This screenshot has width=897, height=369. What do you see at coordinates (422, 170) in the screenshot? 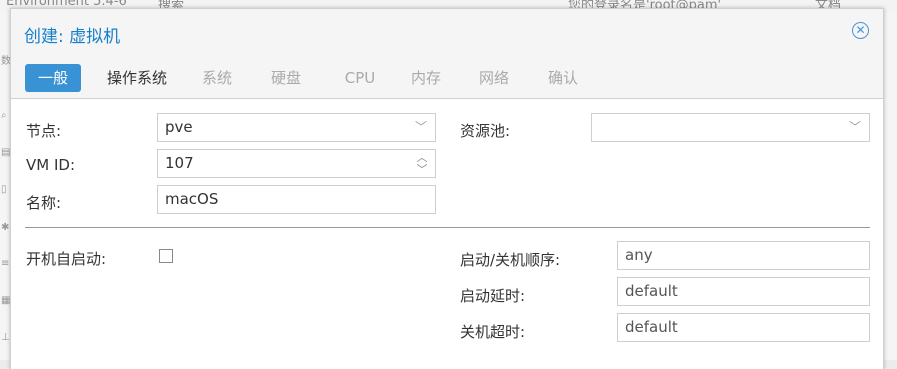
I see `spinner-down-icon: ﹀` at bounding box center [422, 170].